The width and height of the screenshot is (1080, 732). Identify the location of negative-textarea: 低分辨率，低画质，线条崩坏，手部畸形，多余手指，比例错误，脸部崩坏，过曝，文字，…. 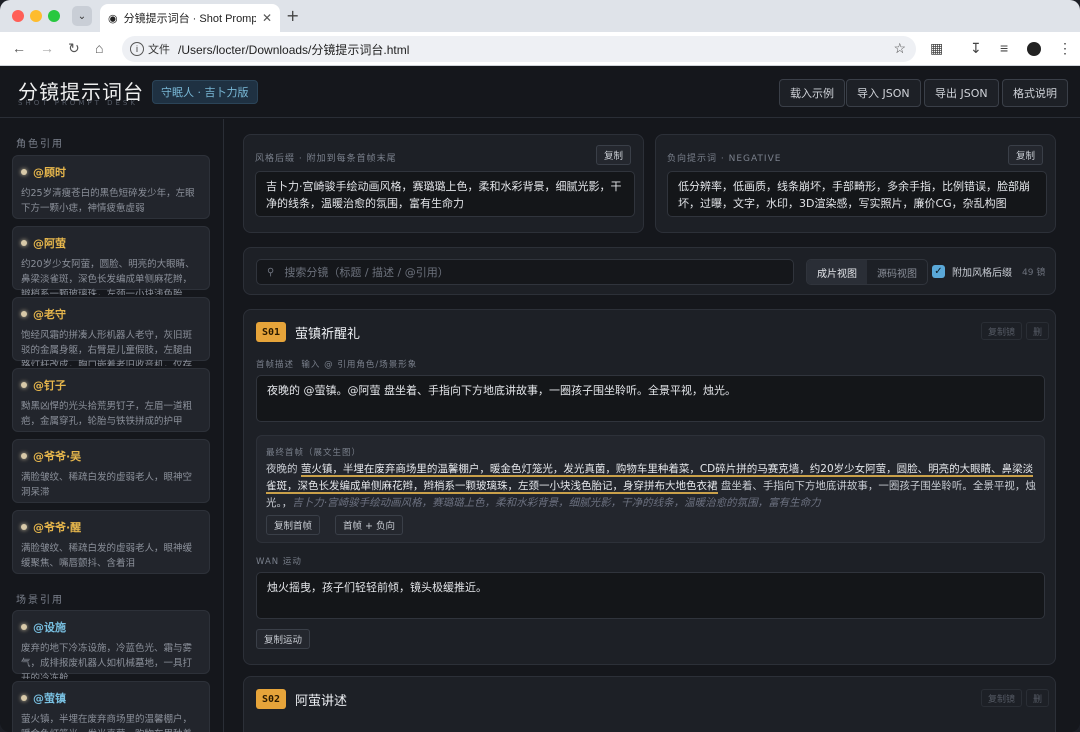
(857, 194).